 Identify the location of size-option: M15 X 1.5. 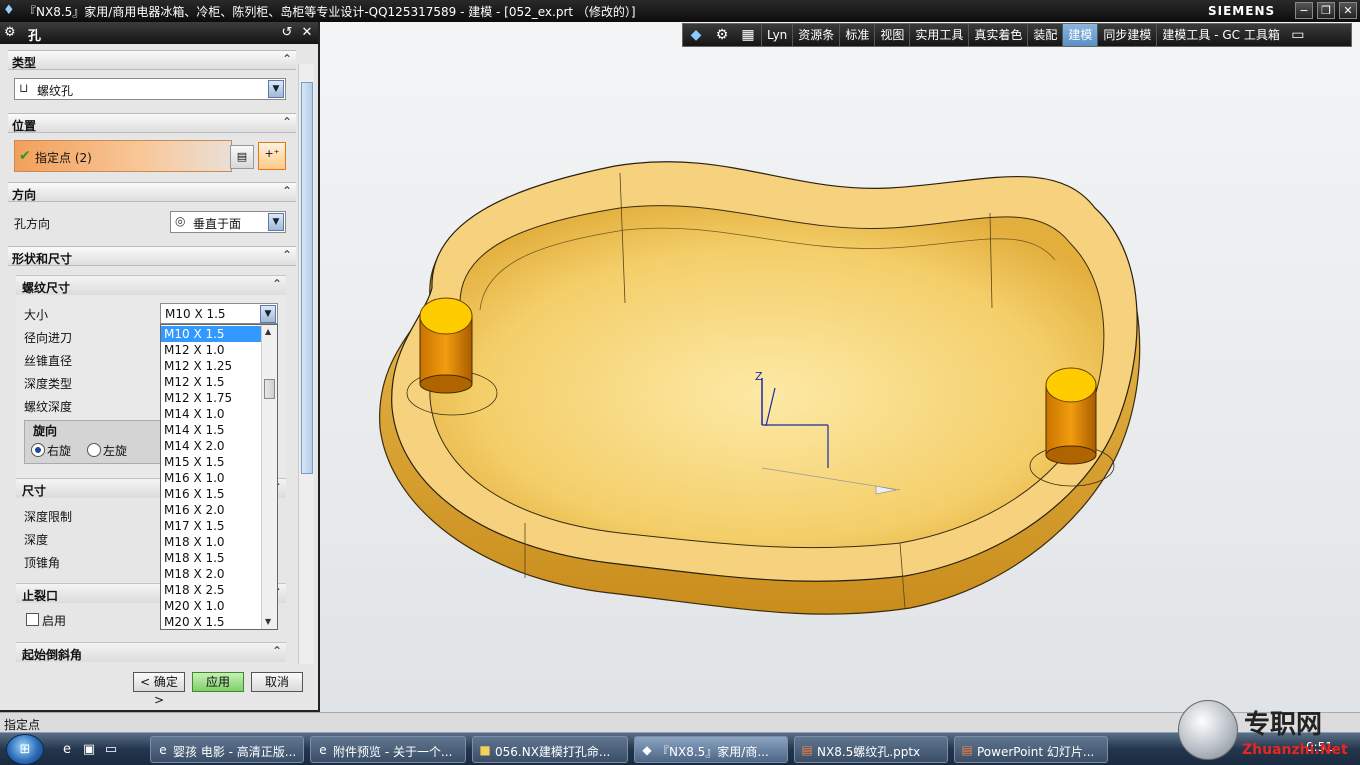
(211, 462).